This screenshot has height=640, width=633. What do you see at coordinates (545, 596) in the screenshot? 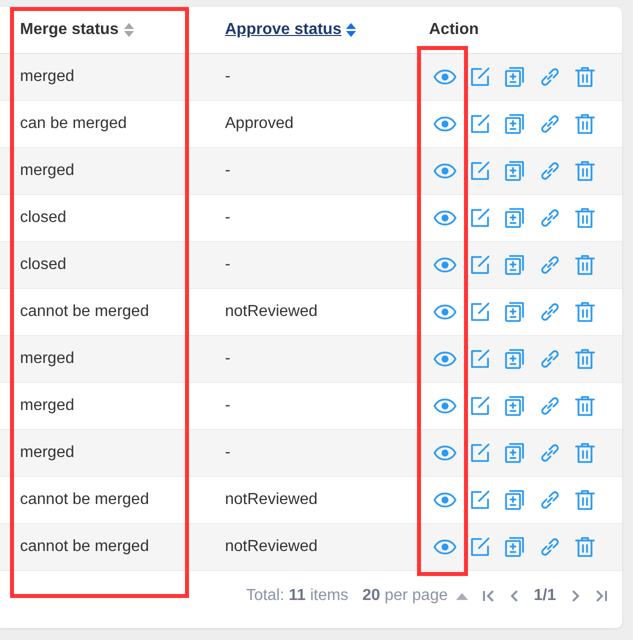
I see `page-indicator: 1/1` at bounding box center [545, 596].